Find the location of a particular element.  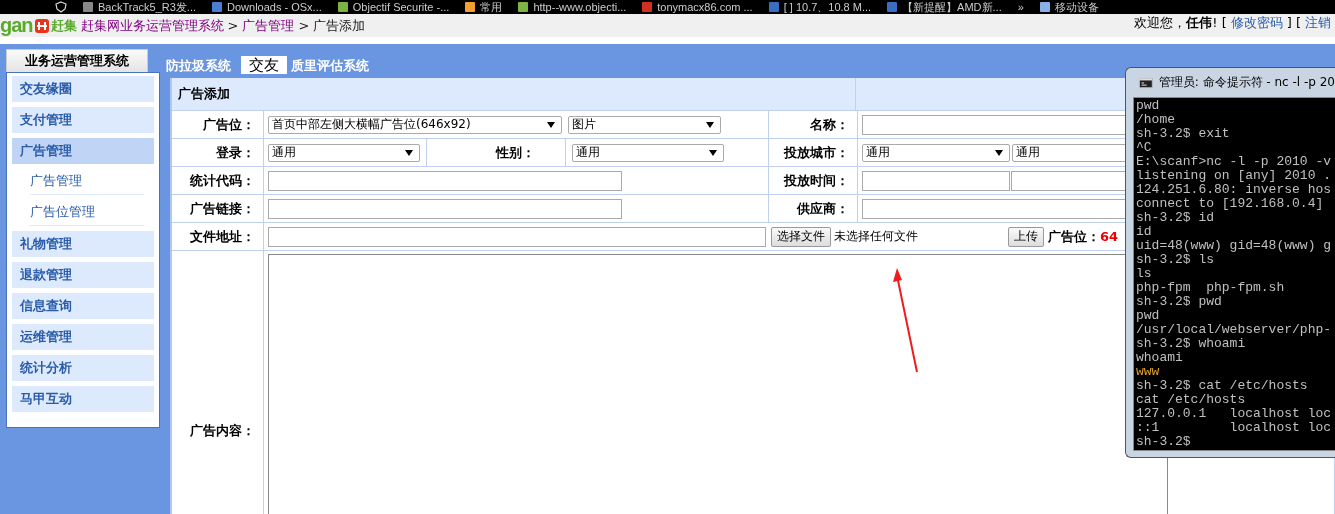

bookmark-link: » is located at coordinates (1020, 7).